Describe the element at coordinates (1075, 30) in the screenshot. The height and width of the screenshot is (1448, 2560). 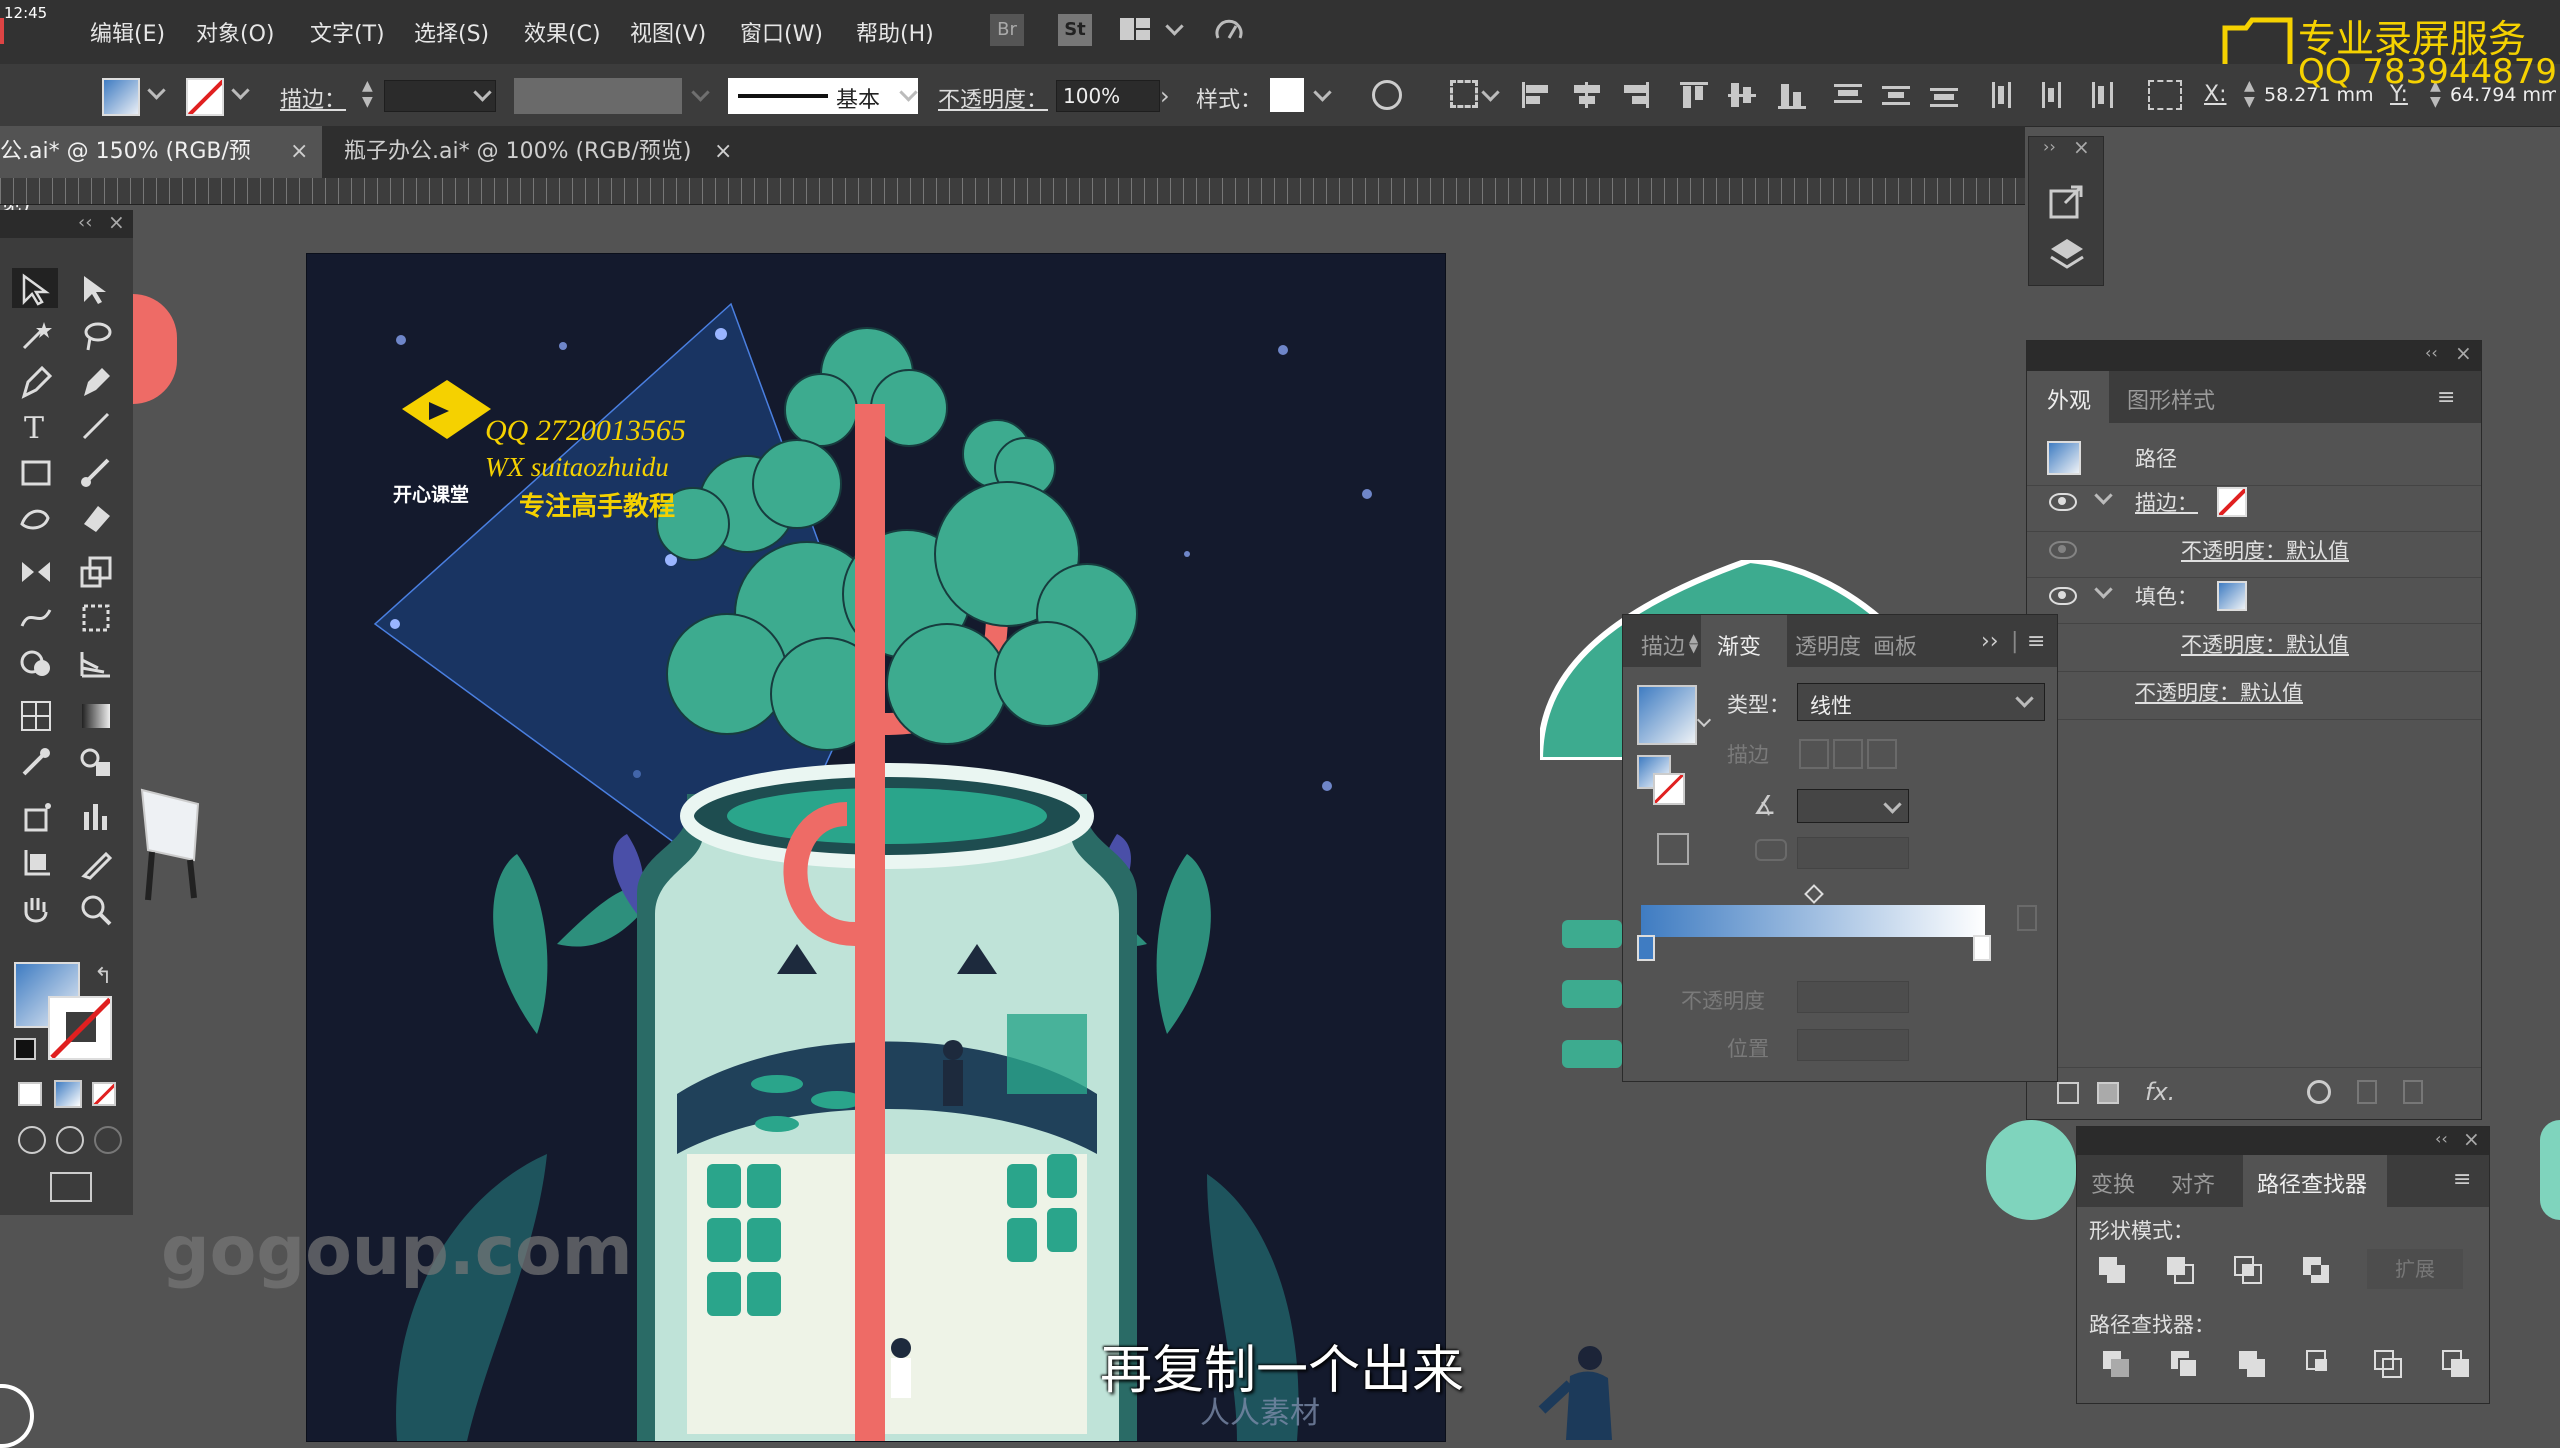
I see `stock-button: St` at that location.